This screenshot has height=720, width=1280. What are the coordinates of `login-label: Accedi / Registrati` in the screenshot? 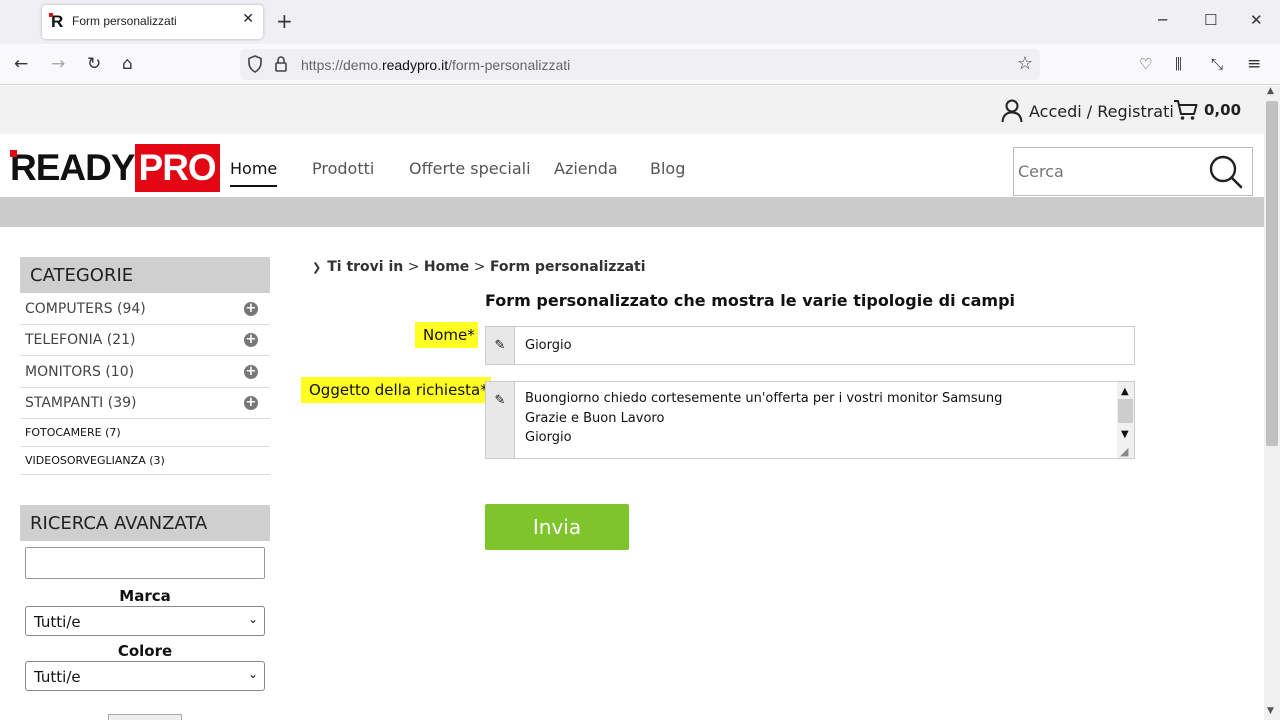 It's located at (1101, 111).